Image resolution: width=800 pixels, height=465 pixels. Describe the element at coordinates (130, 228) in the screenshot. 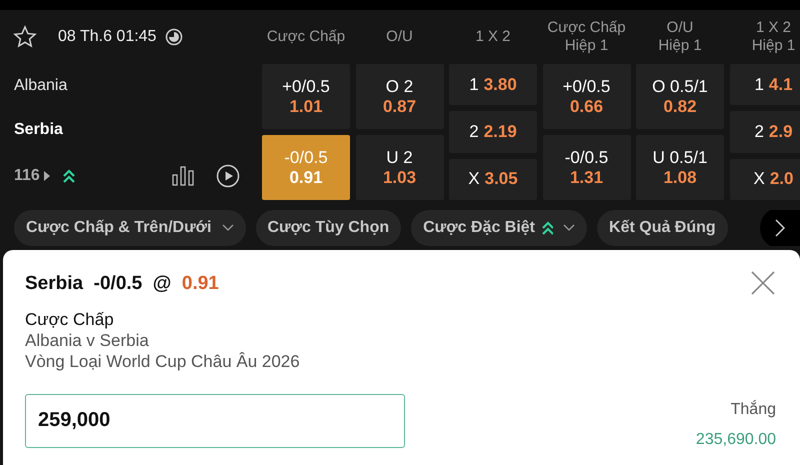

I see `market-tab: Cược Chấp & Trên/Dưới` at that location.